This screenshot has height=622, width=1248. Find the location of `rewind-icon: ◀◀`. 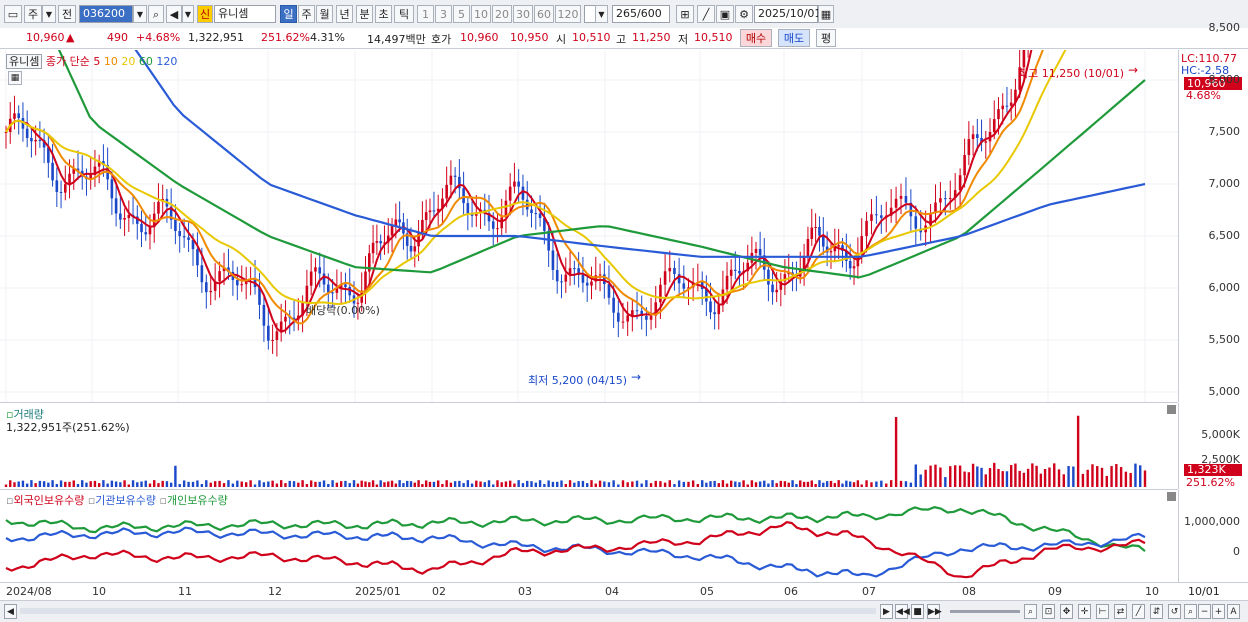

rewind-icon: ◀◀ is located at coordinates (902, 611).